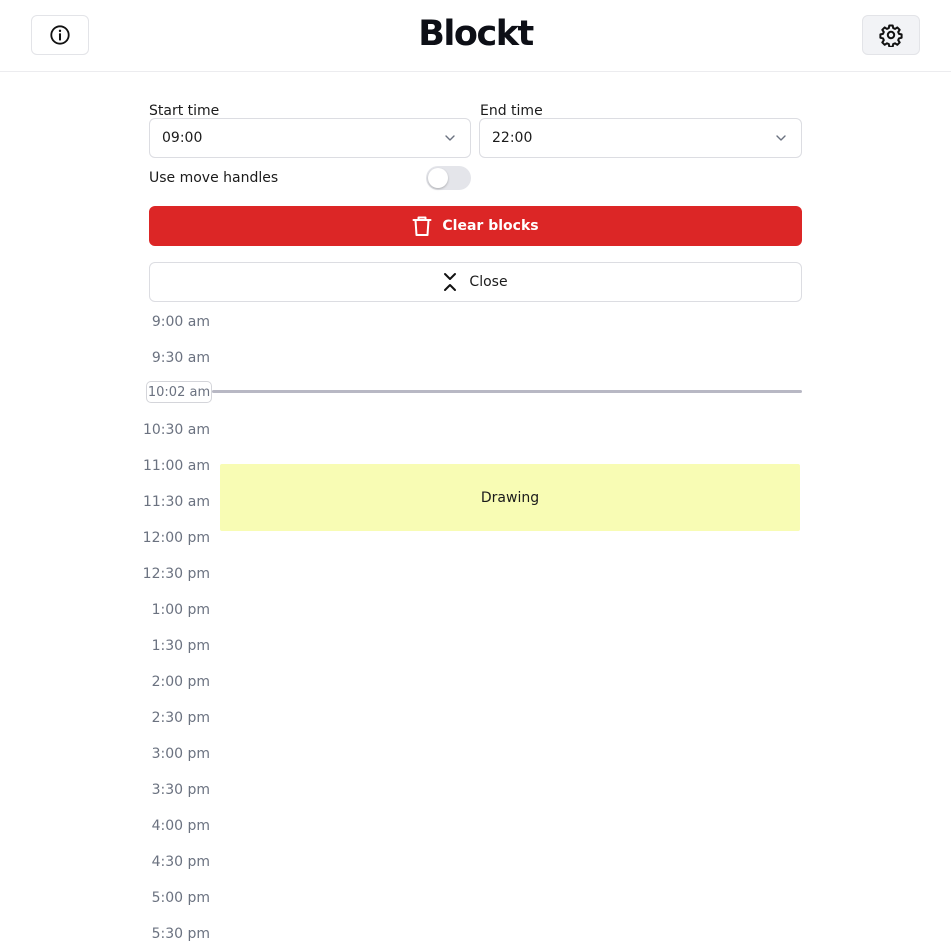 The height and width of the screenshot is (949, 951). Describe the element at coordinates (180, 754) in the screenshot. I see `time-slot-label: 3:00 pm` at that location.